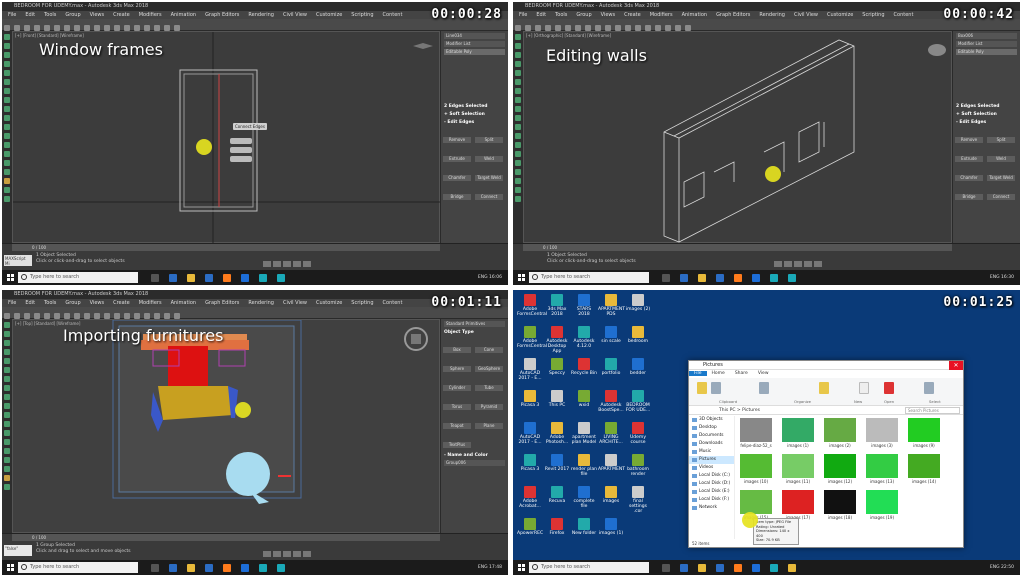 Image resolution: width=1023 pixels, height=578 pixels. What do you see at coordinates (711, 484) in the screenshot?
I see `nav-item: Local Disk (D:)` at bounding box center [711, 484].